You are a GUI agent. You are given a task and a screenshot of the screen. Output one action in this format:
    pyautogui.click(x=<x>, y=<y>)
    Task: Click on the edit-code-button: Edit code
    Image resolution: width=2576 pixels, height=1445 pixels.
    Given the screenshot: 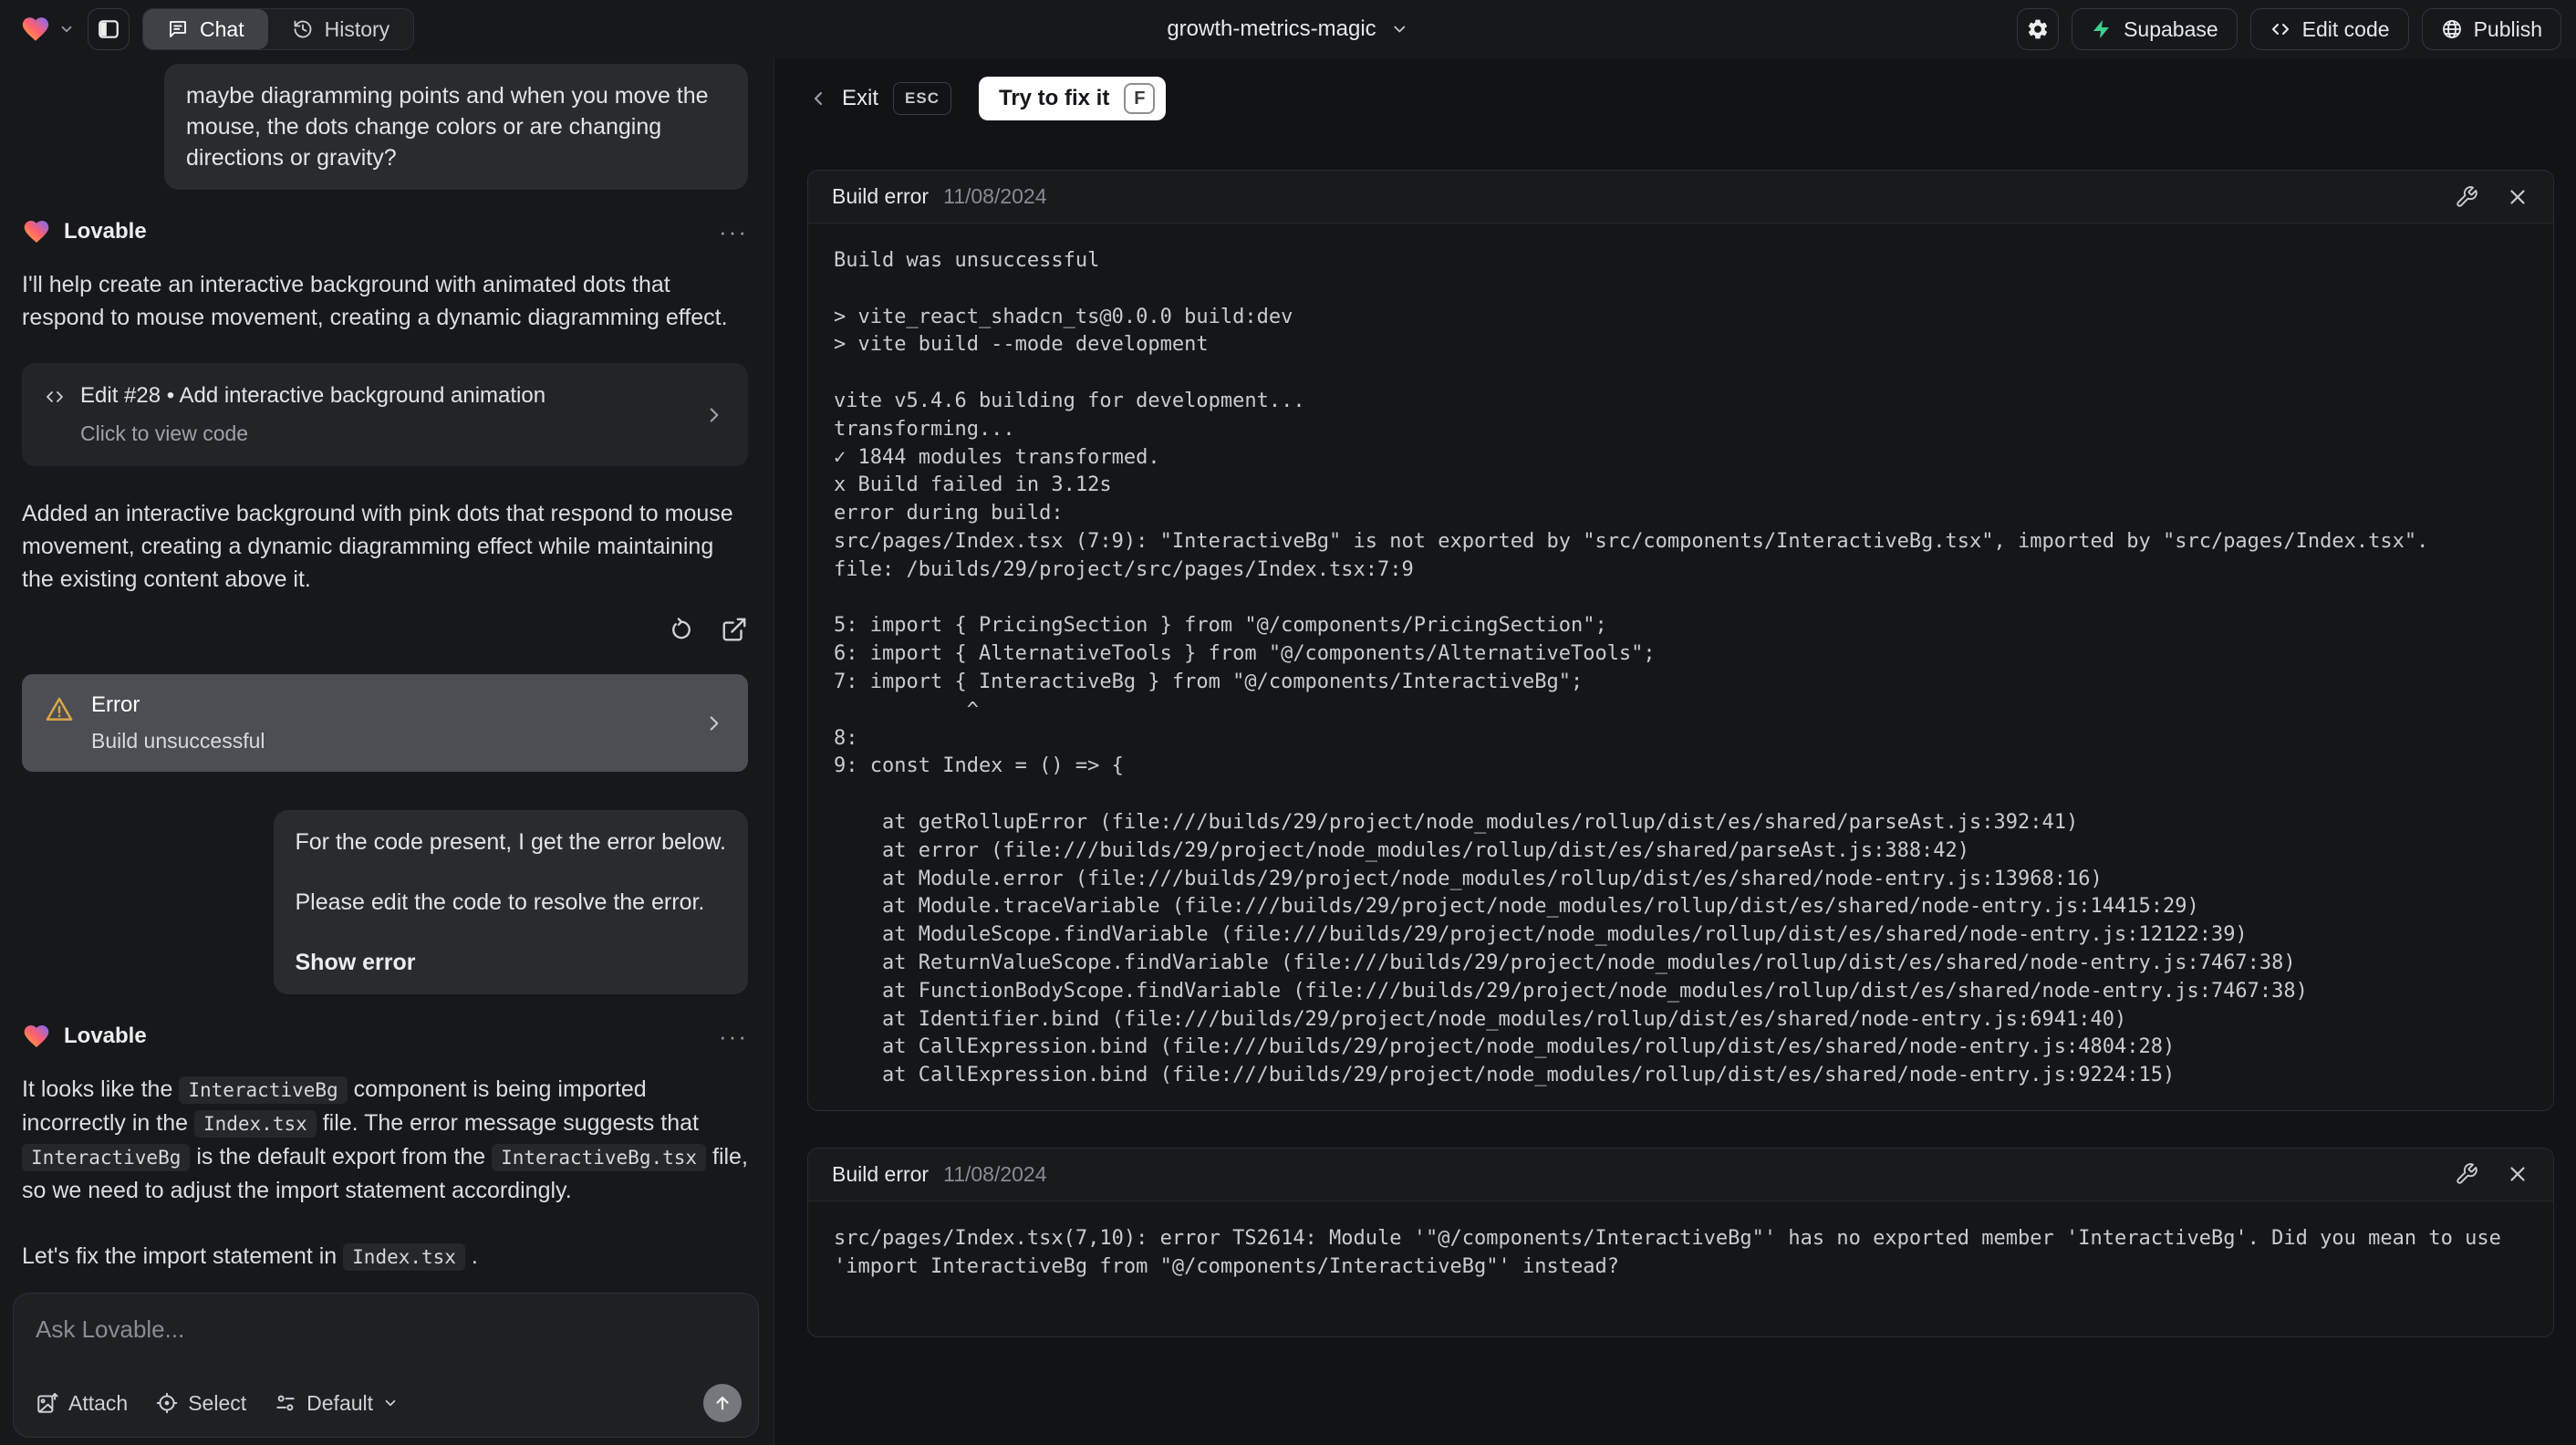 What is the action you would take?
    pyautogui.click(x=2329, y=29)
    